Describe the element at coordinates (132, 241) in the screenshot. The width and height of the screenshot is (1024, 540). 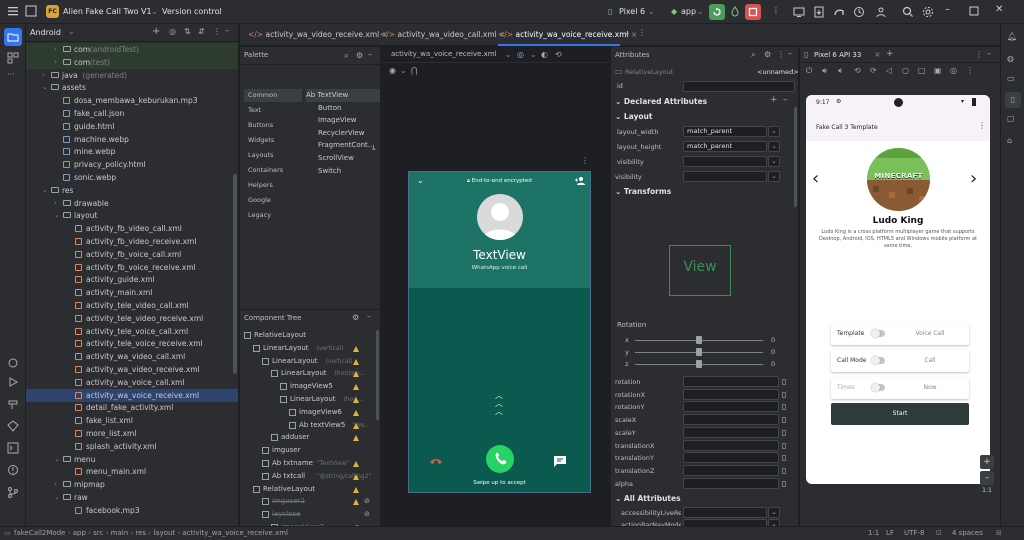
I see `tree-row: activity_fb_video_receive.xml` at that location.